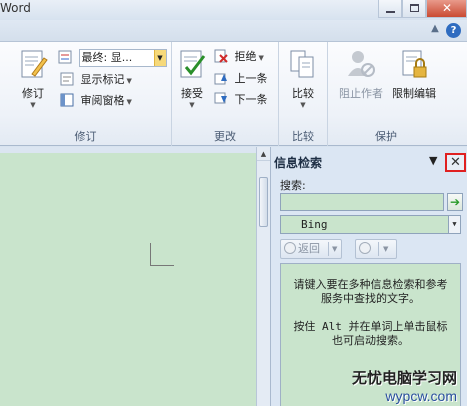  I want to click on track-group: 修订 ▼ 最终: 显... ▼ 显示标记 ▼ 审阅窗格 ▼ 修订, so click(86, 94).